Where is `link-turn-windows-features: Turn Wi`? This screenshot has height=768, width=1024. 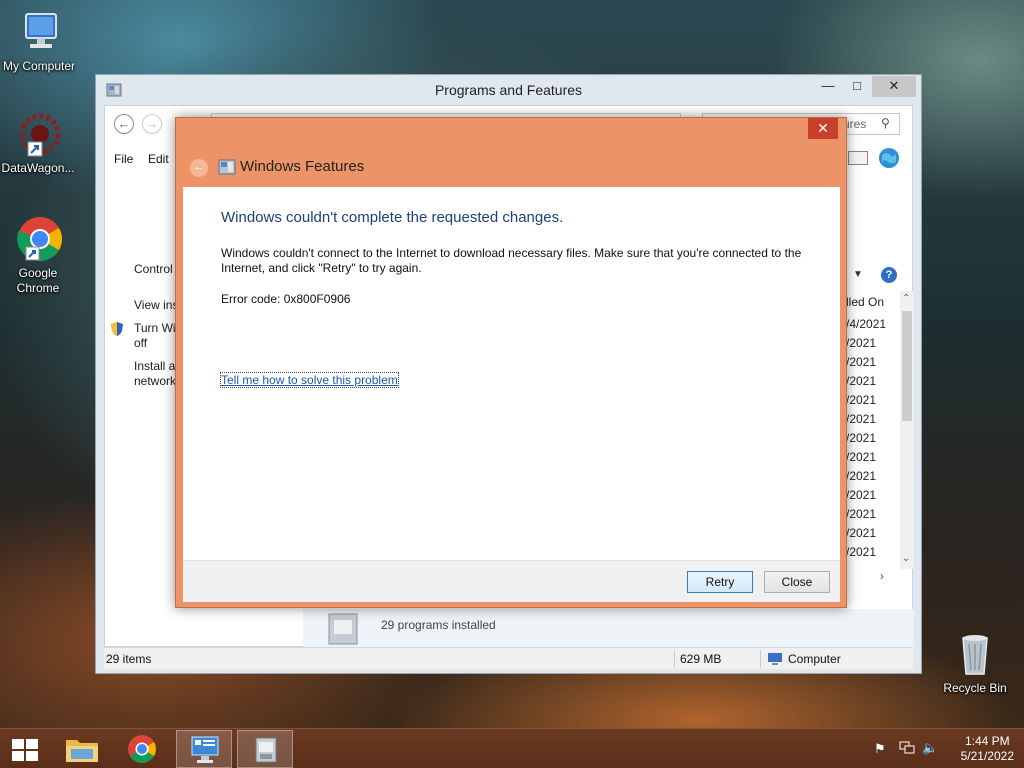
link-turn-windows-features: Turn Wi is located at coordinates (155, 328).